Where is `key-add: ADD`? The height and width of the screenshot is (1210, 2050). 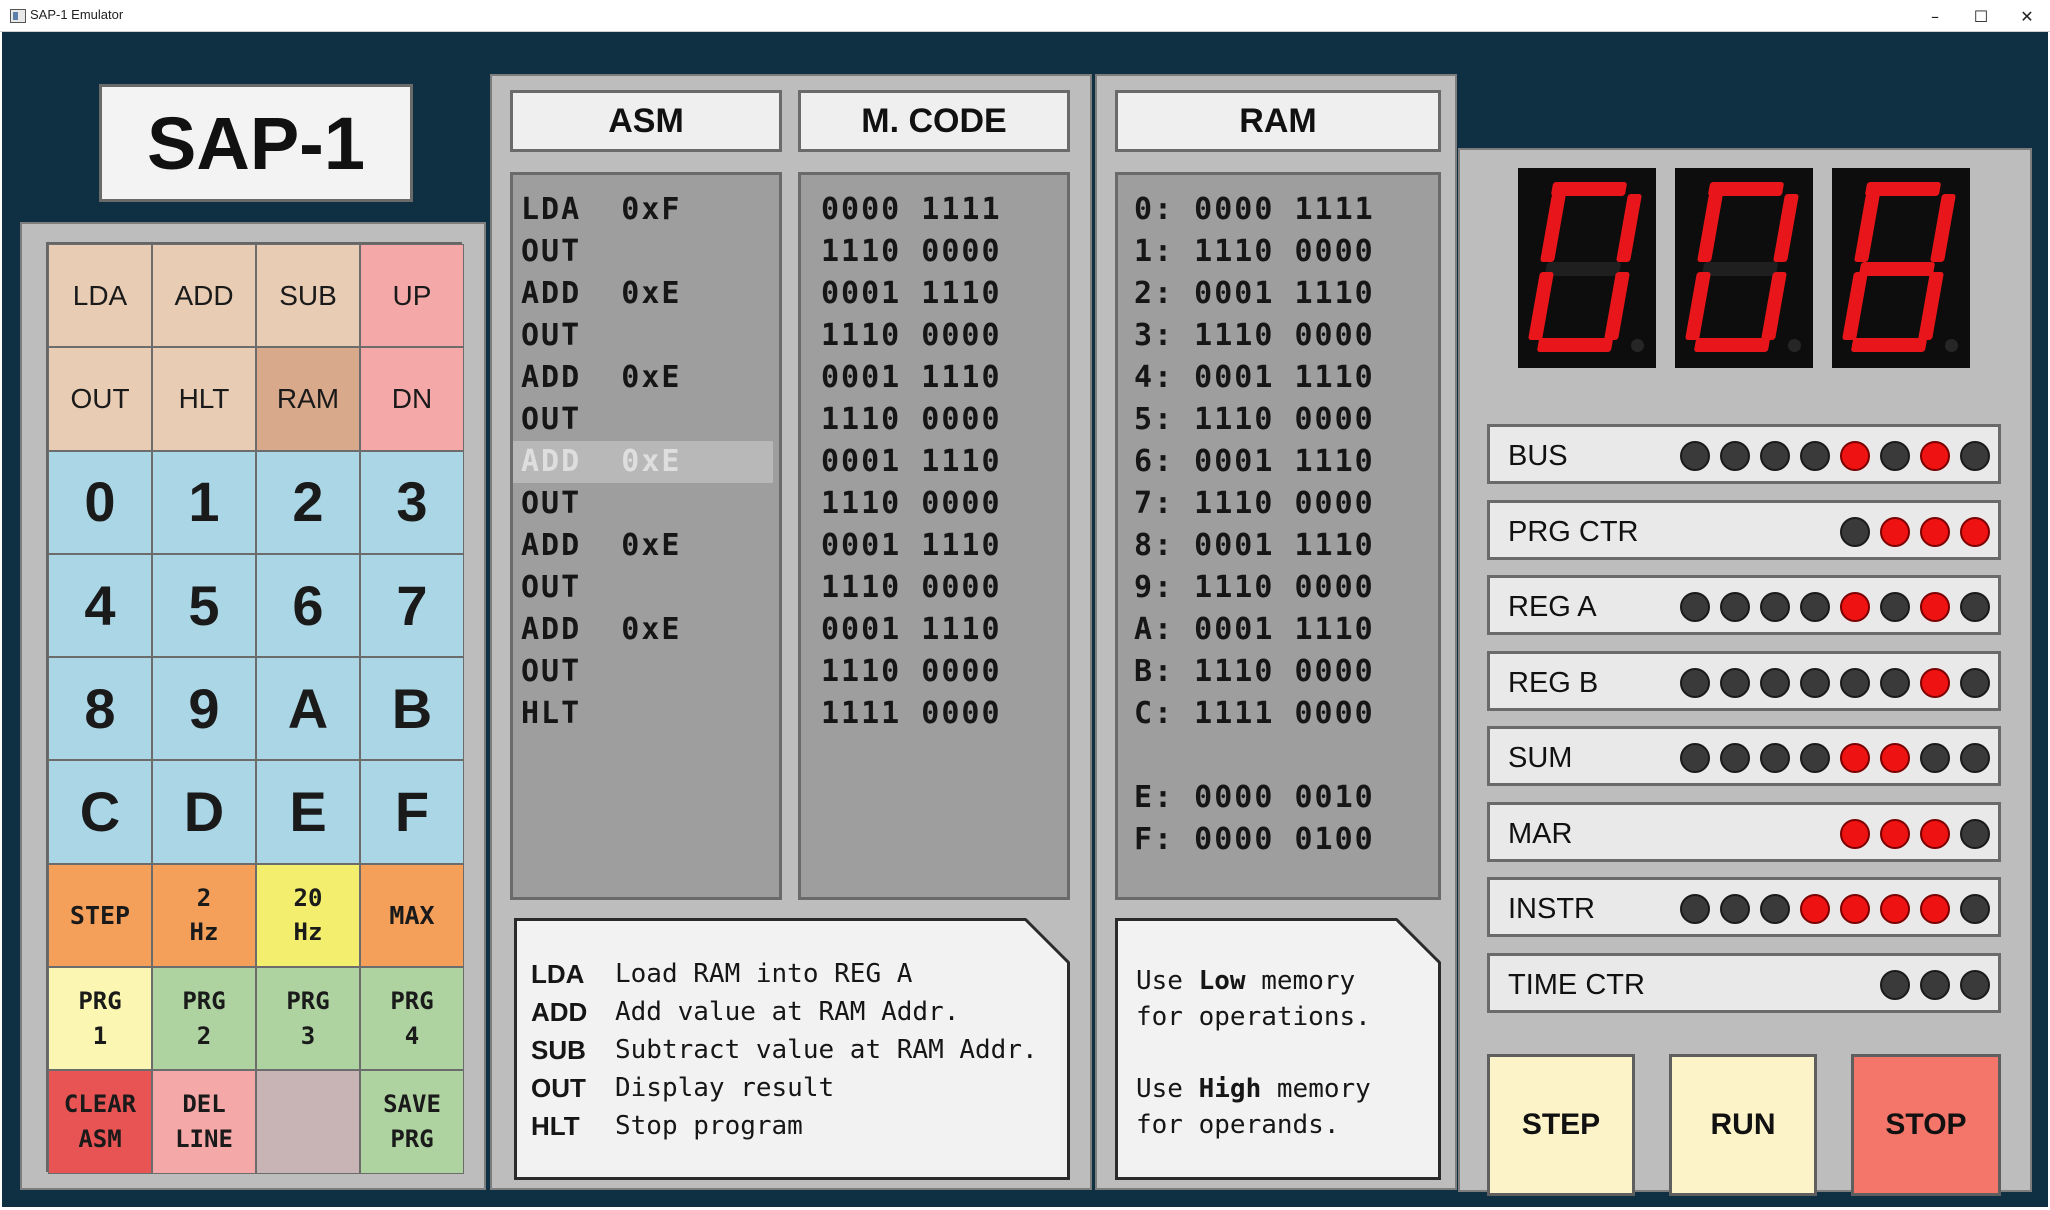 key-add: ADD is located at coordinates (204, 296).